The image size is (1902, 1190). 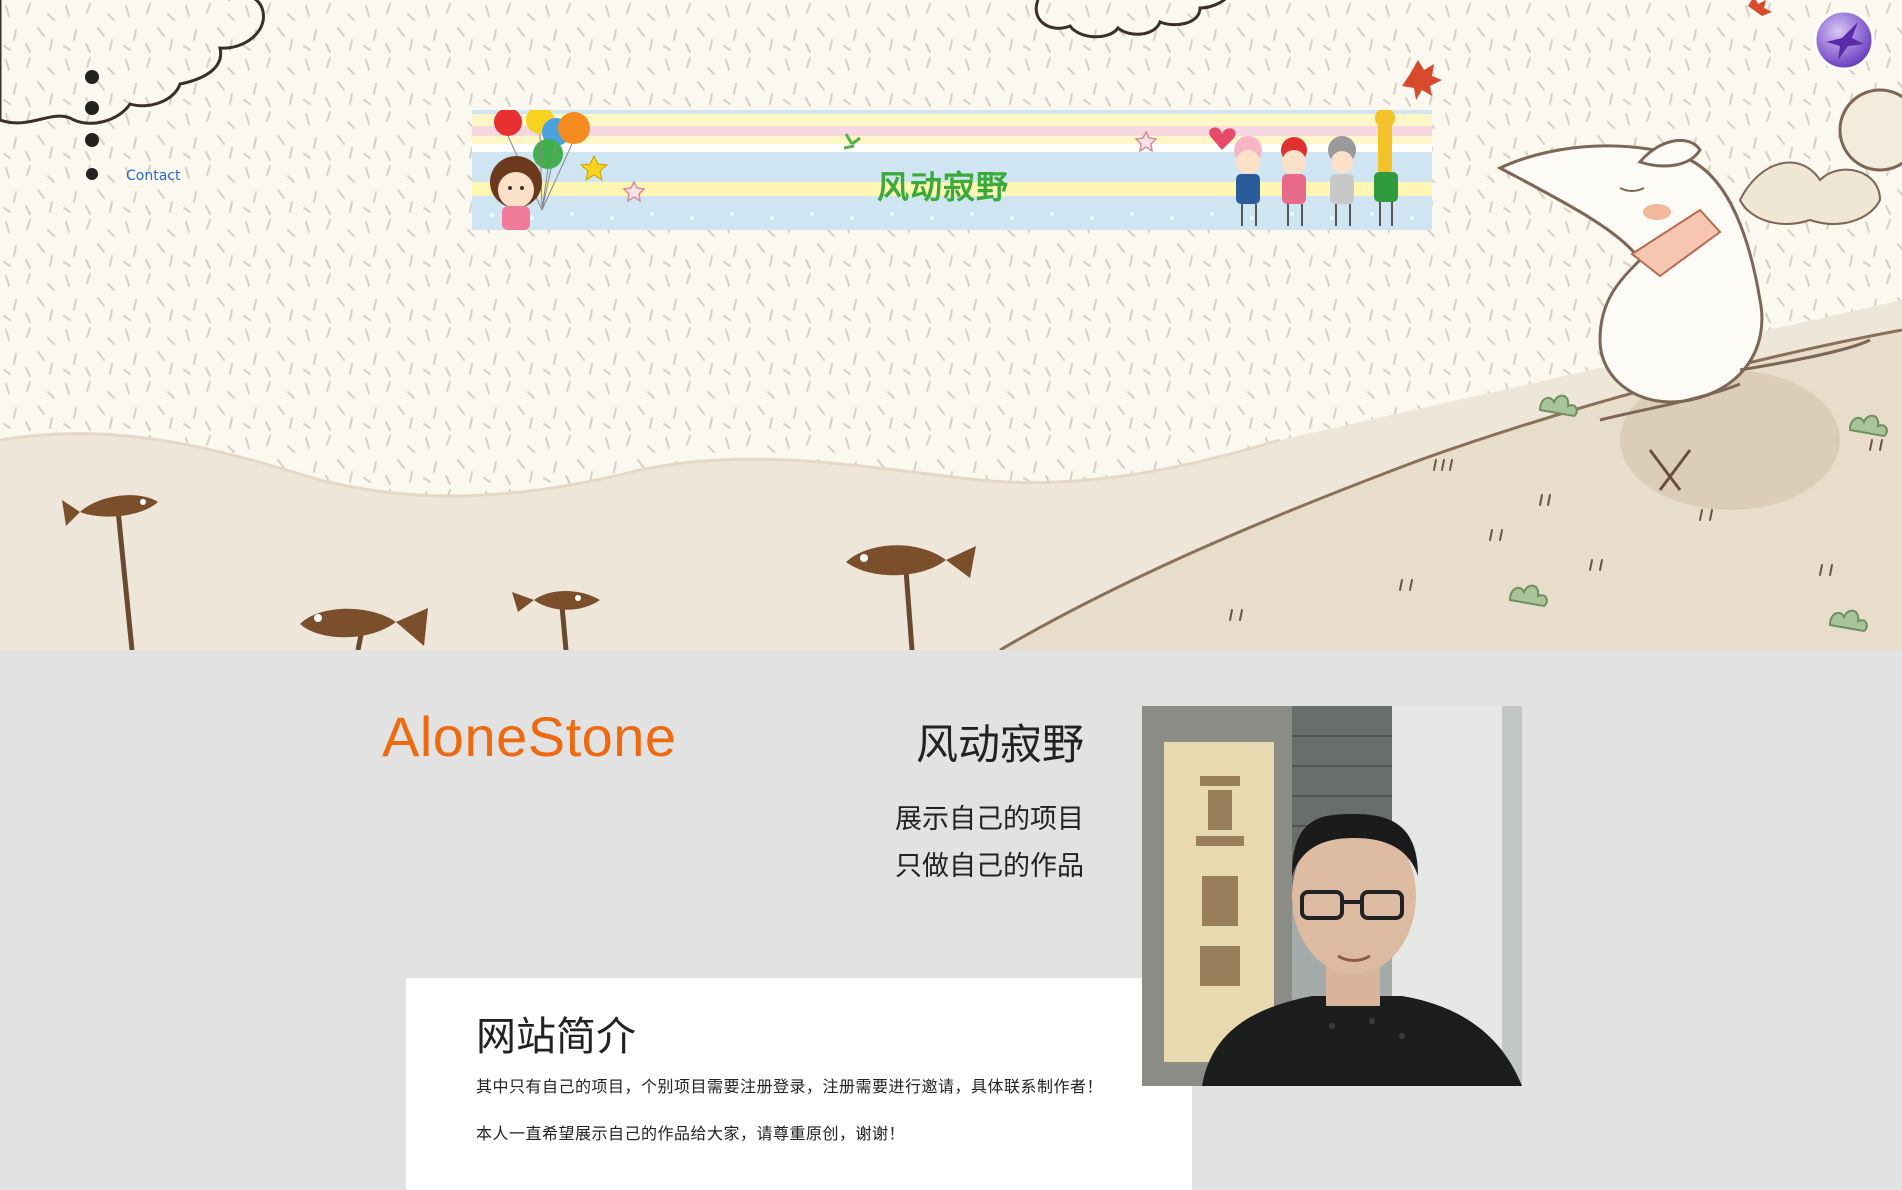 What do you see at coordinates (529, 736) in the screenshot?
I see `brand-name: AloneStone` at bounding box center [529, 736].